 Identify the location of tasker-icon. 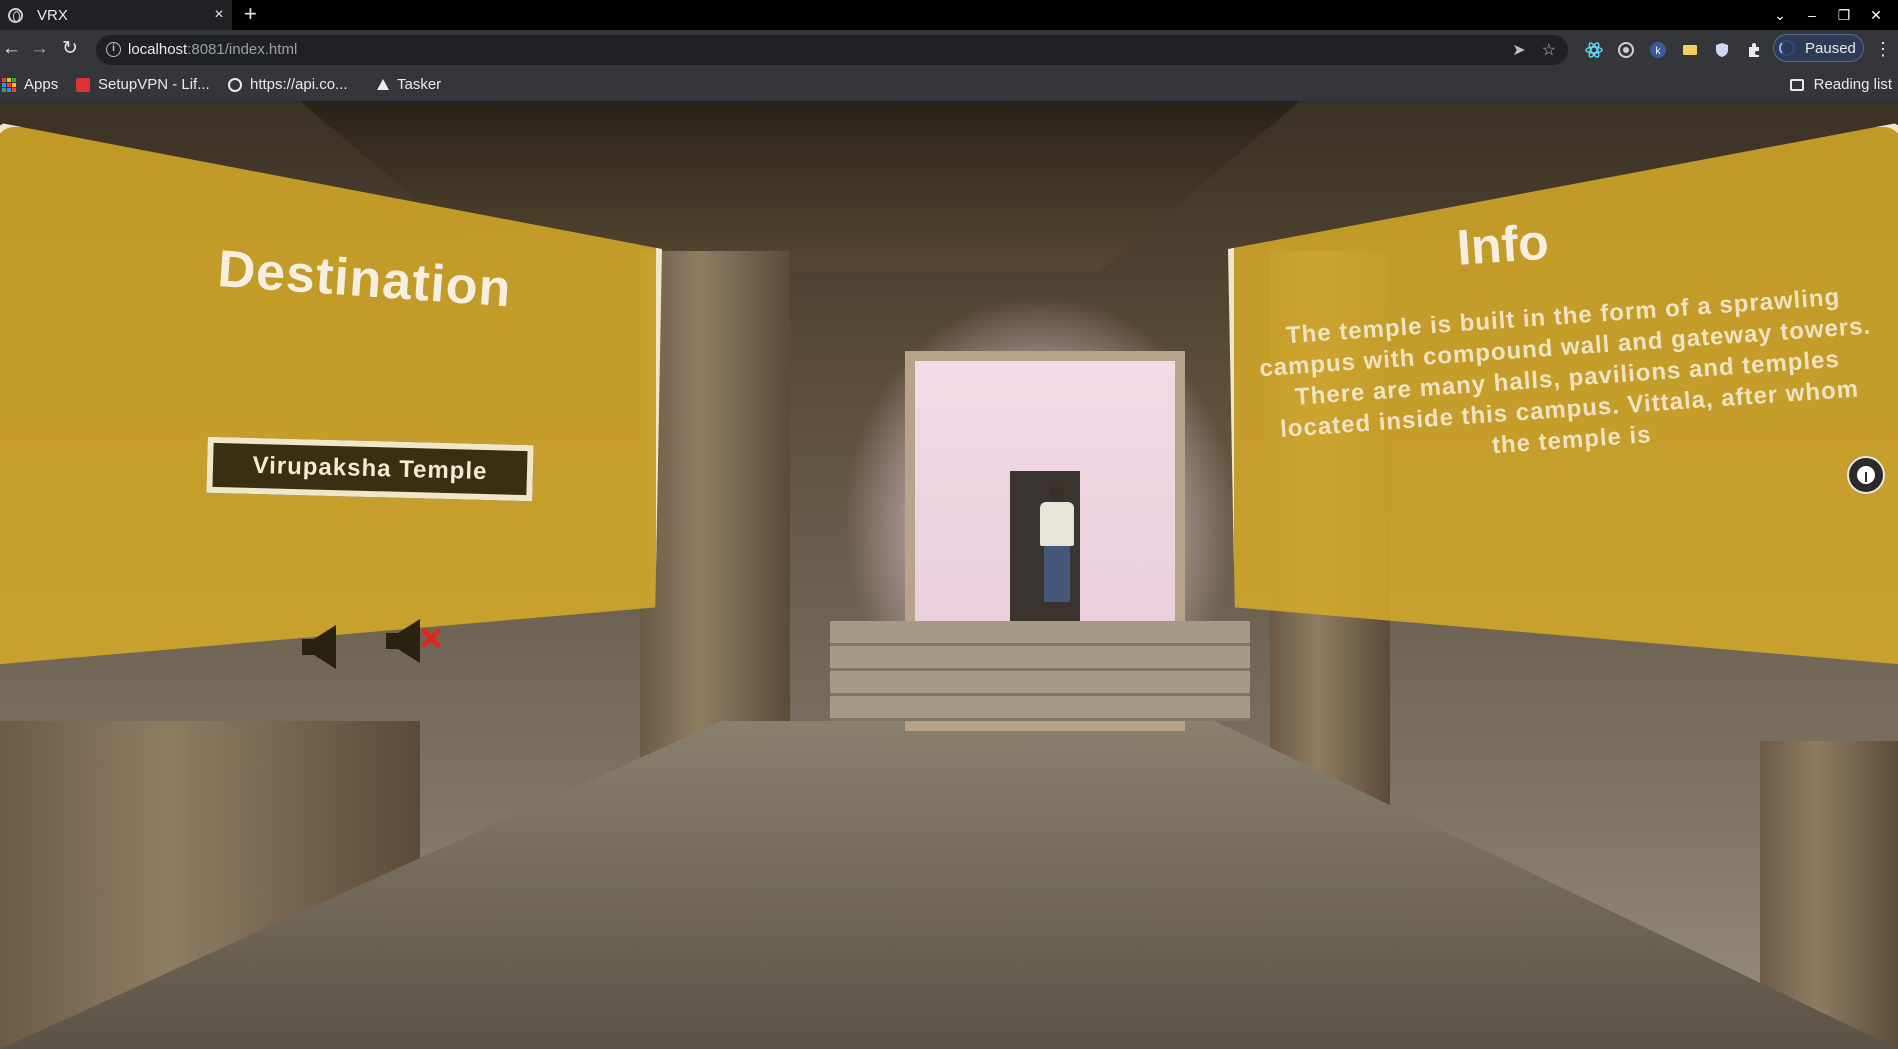
(383, 84).